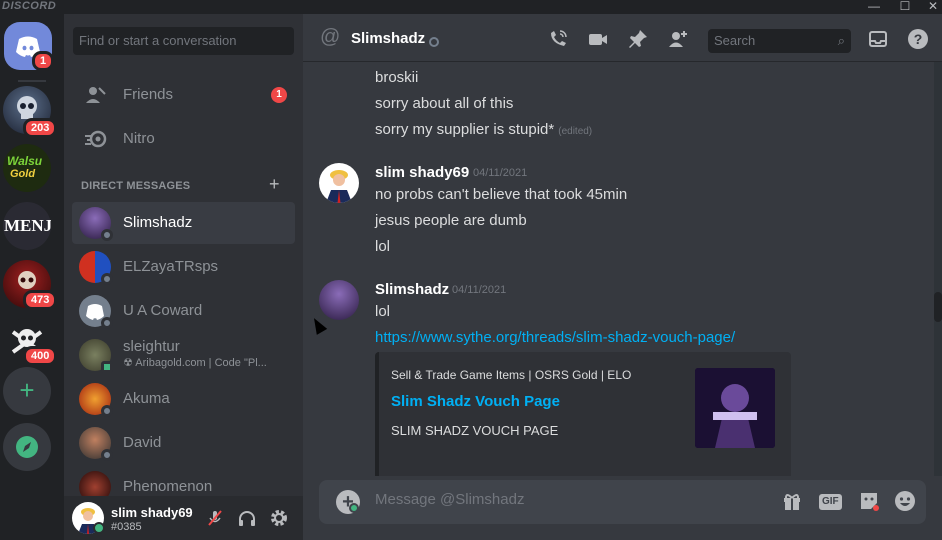  Describe the element at coordinates (107, 367) in the screenshot. I see `status-mobile-icon` at that location.